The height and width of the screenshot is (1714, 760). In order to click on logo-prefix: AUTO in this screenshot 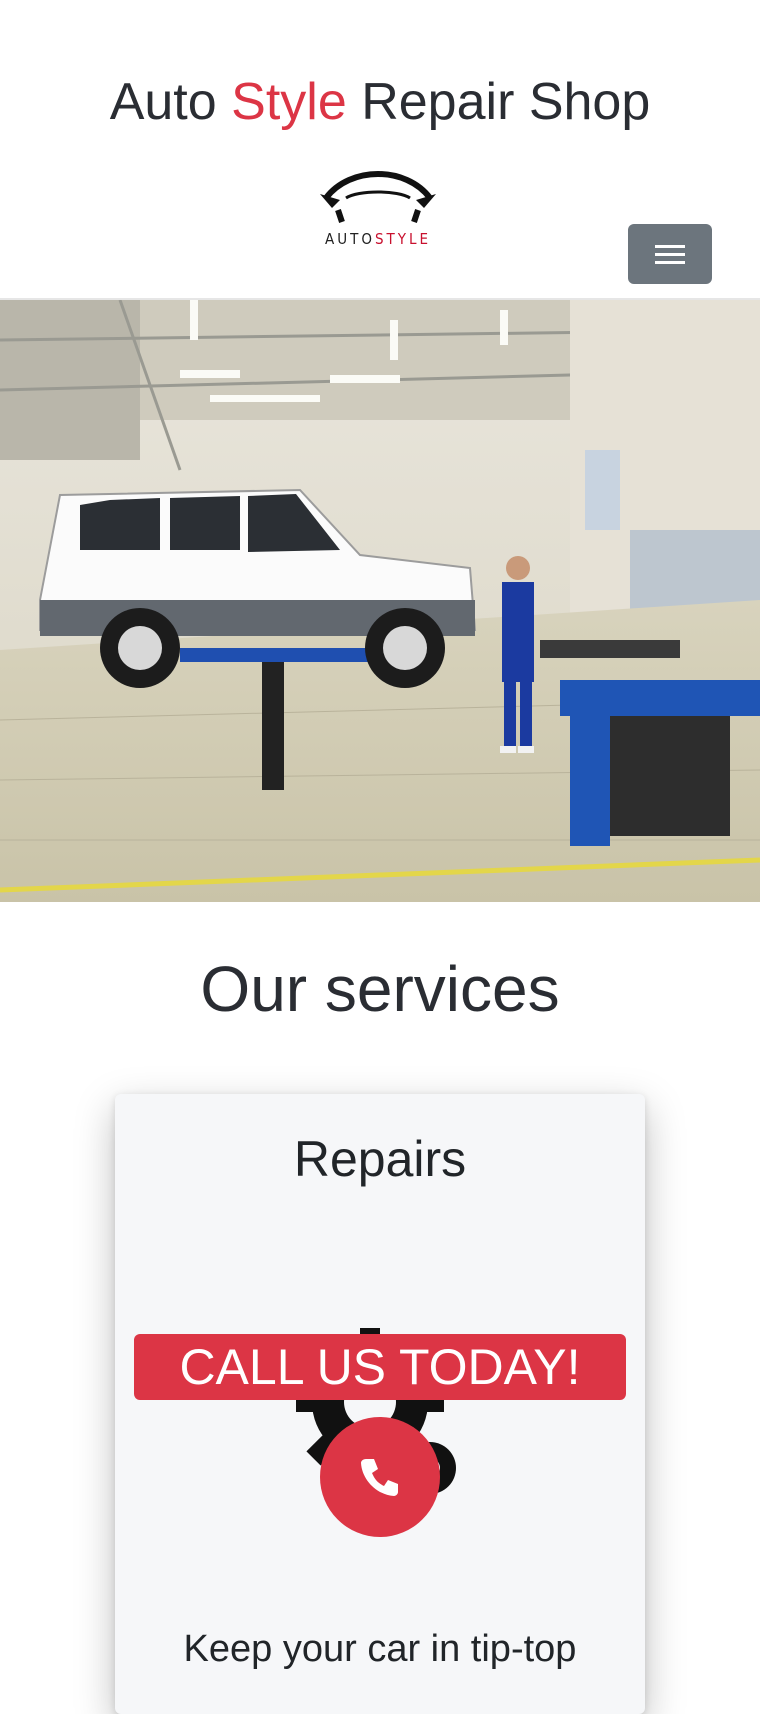, I will do `click(349, 239)`.